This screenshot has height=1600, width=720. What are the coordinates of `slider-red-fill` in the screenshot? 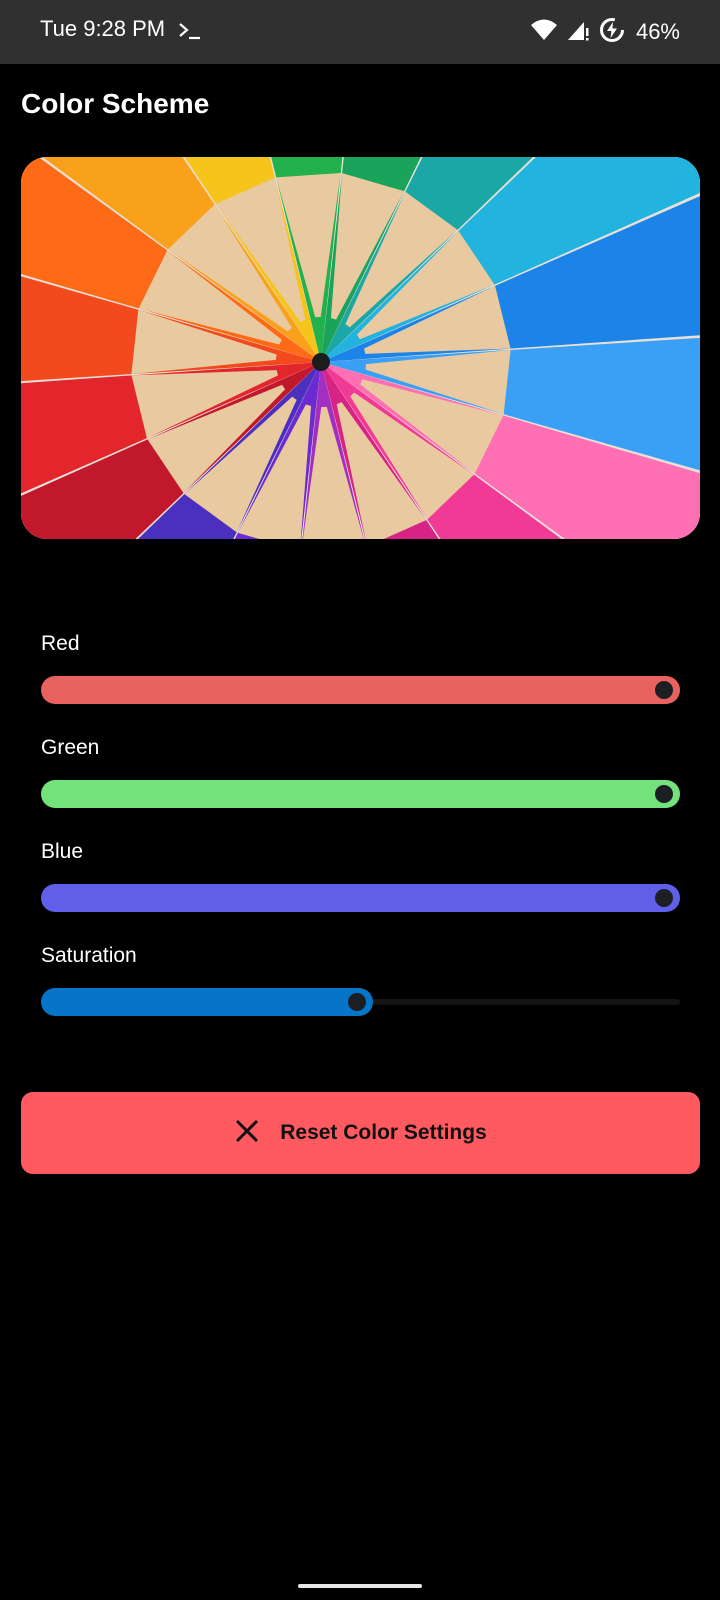 It's located at (360, 690).